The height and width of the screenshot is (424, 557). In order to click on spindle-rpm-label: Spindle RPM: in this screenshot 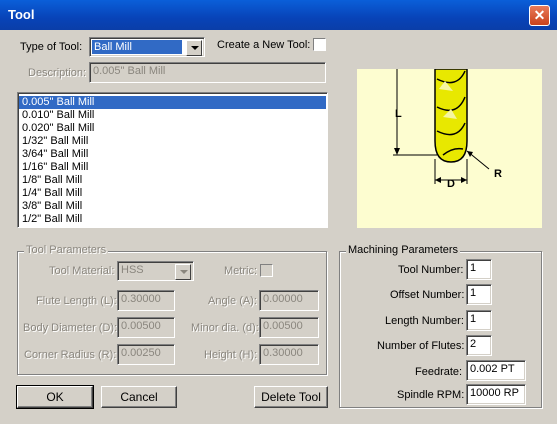, I will do `click(431, 395)`.